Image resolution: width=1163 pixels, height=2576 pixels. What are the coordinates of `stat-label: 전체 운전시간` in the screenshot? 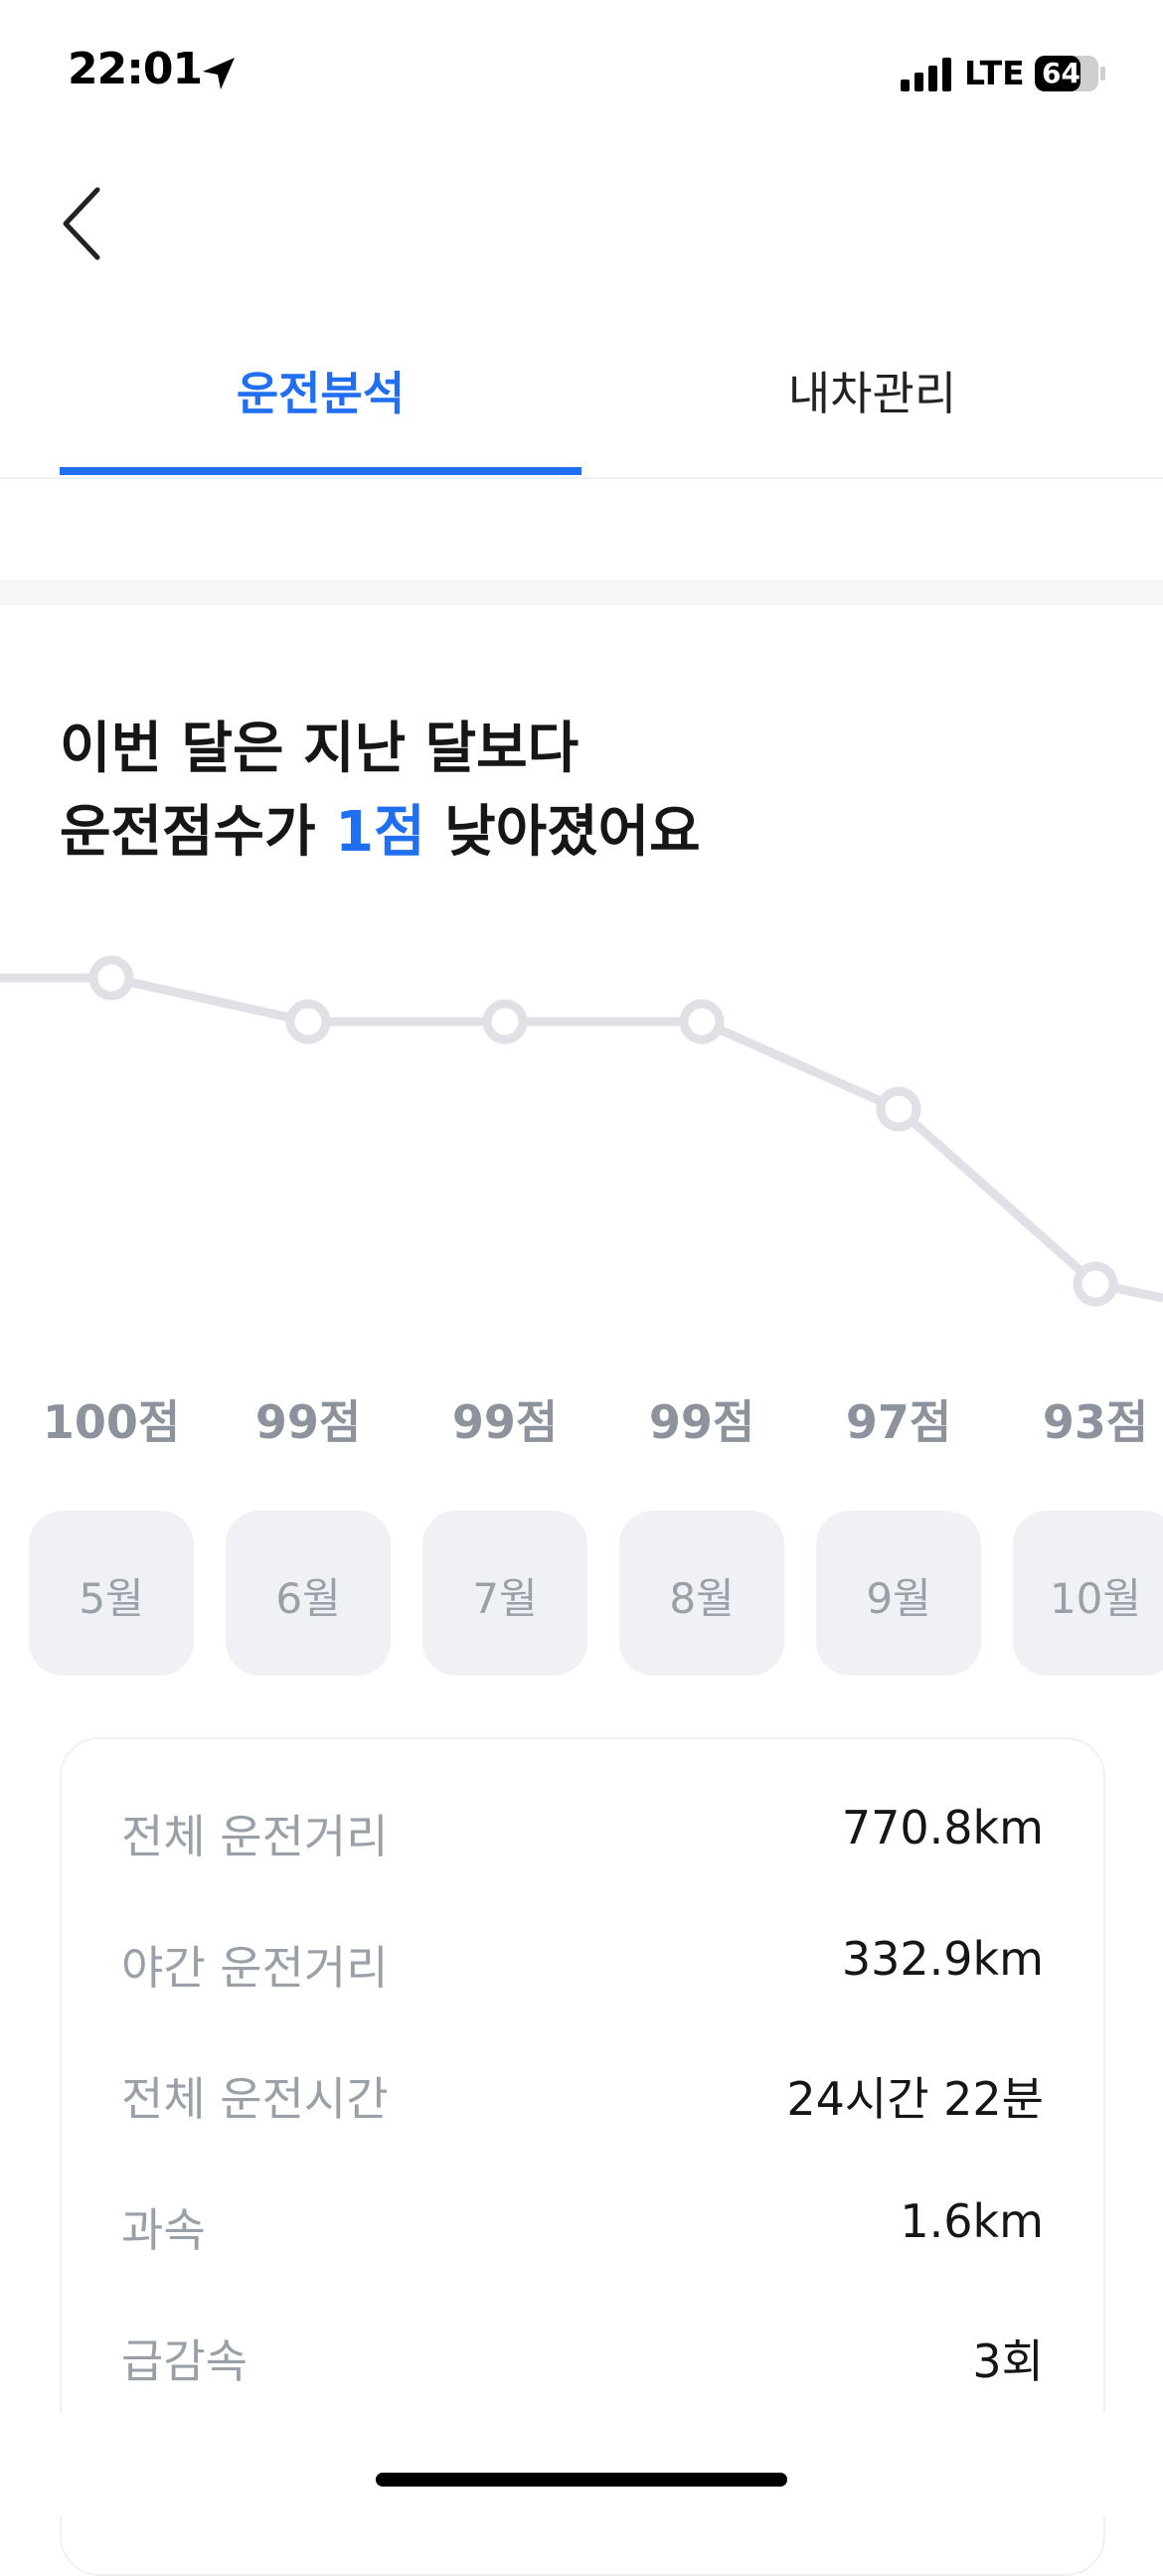 It's located at (255, 2099).